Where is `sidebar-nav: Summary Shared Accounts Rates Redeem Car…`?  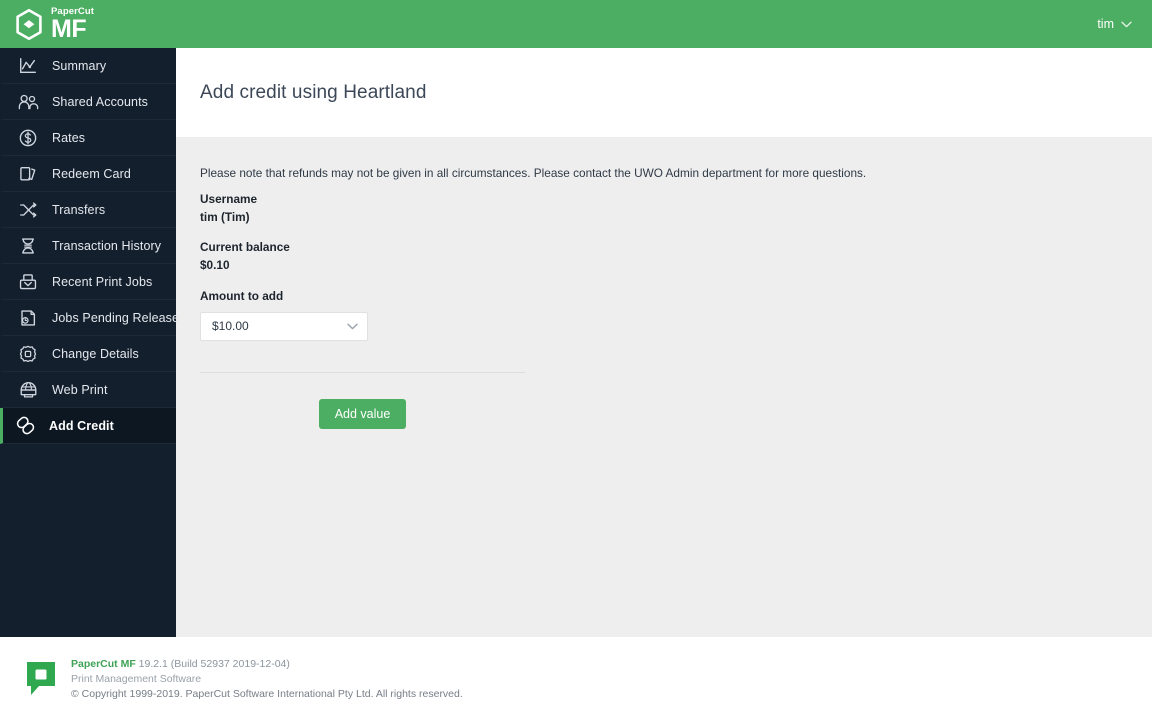
sidebar-nav: Summary Shared Accounts Rates Redeem Car… is located at coordinates (90, 342).